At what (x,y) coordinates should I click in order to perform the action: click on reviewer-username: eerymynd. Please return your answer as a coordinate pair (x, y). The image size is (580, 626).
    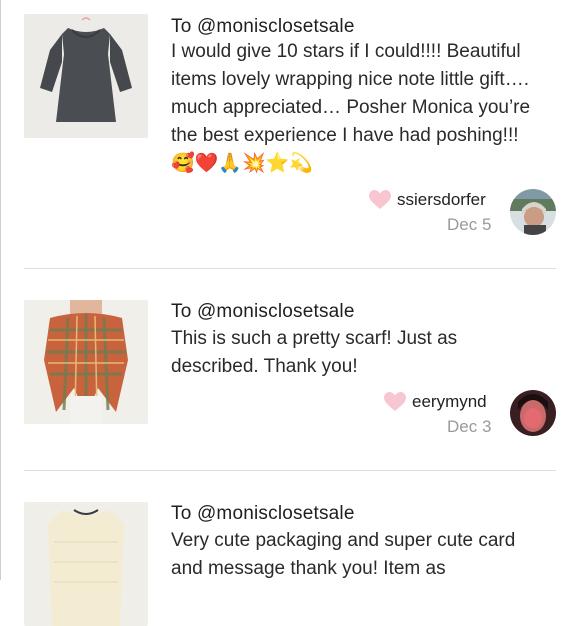
    Looking at the image, I should click on (449, 402).